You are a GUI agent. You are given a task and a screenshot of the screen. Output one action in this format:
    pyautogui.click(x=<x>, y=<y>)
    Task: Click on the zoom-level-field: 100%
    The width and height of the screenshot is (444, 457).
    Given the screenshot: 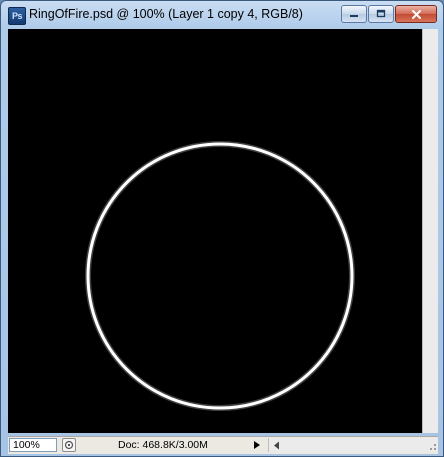 What is the action you would take?
    pyautogui.click(x=33, y=445)
    